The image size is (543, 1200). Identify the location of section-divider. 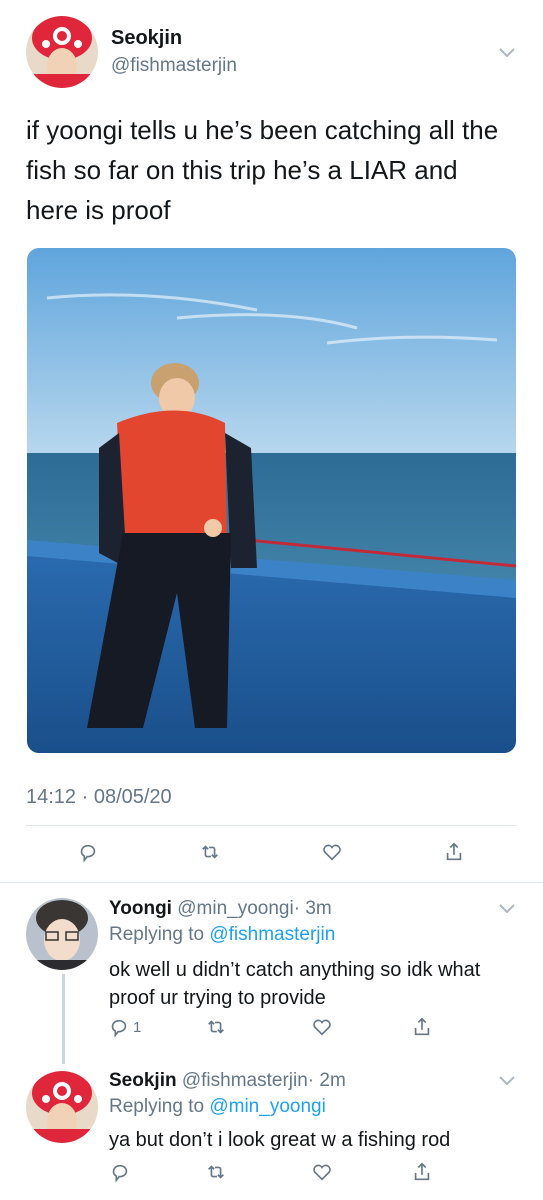
(271, 882).